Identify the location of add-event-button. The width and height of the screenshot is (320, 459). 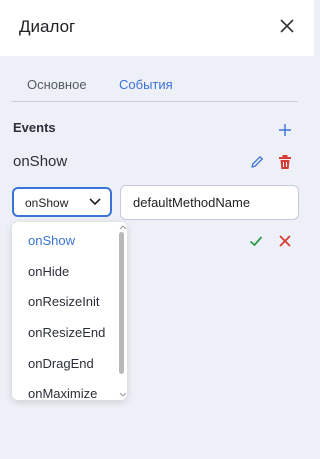
(285, 130).